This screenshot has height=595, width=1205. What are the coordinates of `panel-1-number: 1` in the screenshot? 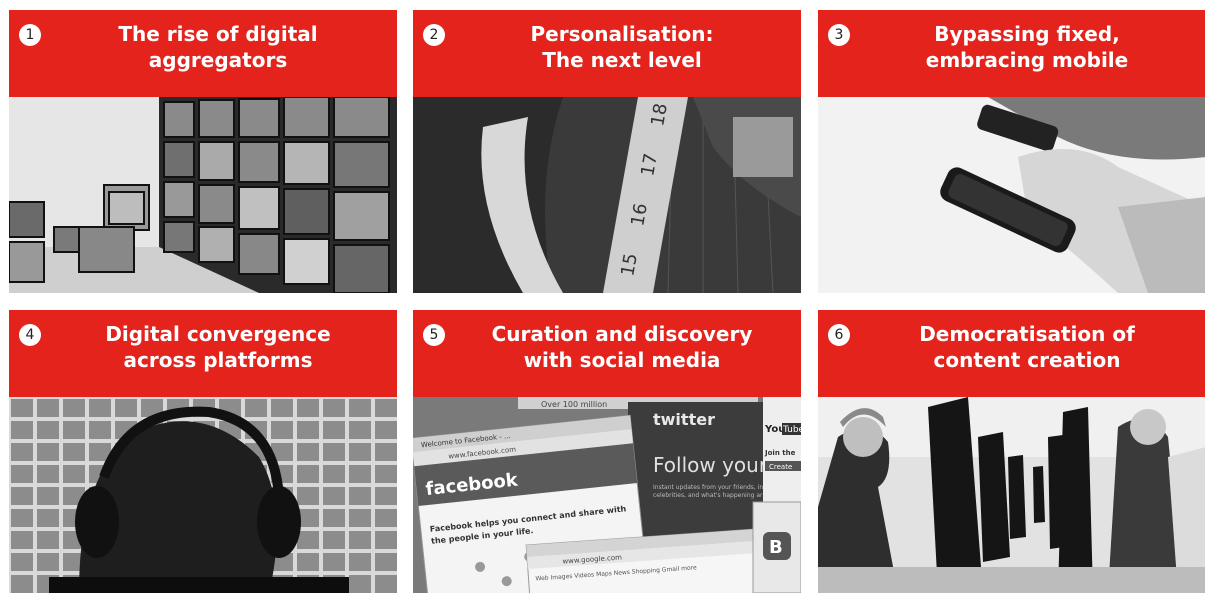 It's located at (30, 35).